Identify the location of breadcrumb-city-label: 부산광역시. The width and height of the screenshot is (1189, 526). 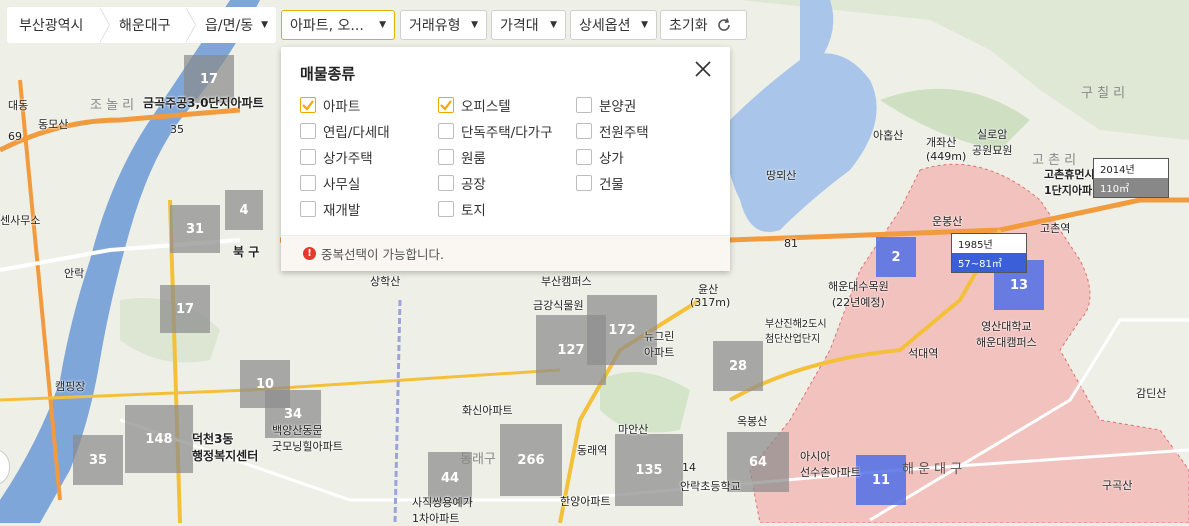
(51, 26).